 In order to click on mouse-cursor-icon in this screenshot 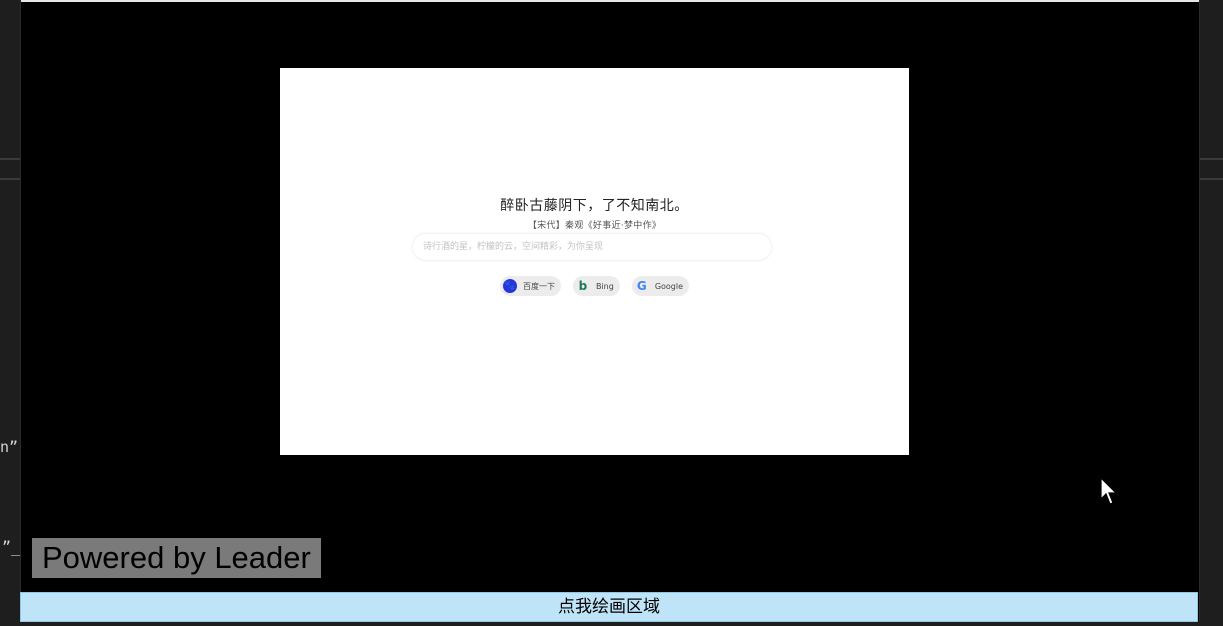, I will do `click(1109, 491)`.